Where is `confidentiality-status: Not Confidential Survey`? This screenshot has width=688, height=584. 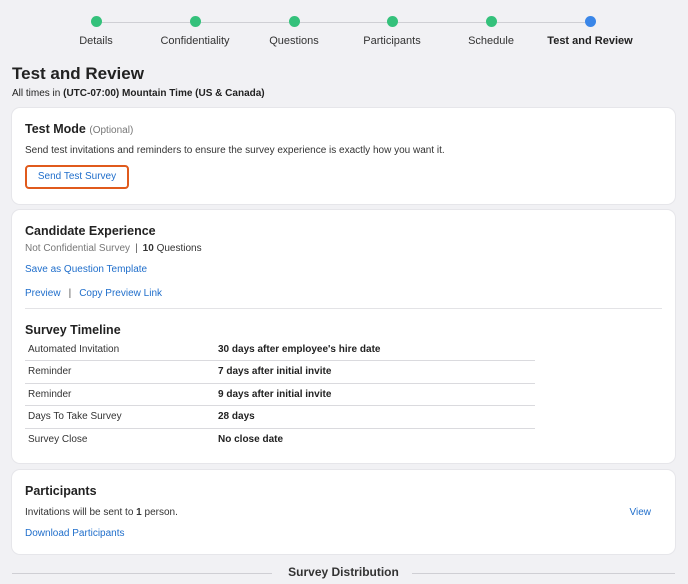 confidentiality-status: Not Confidential Survey is located at coordinates (78, 248).